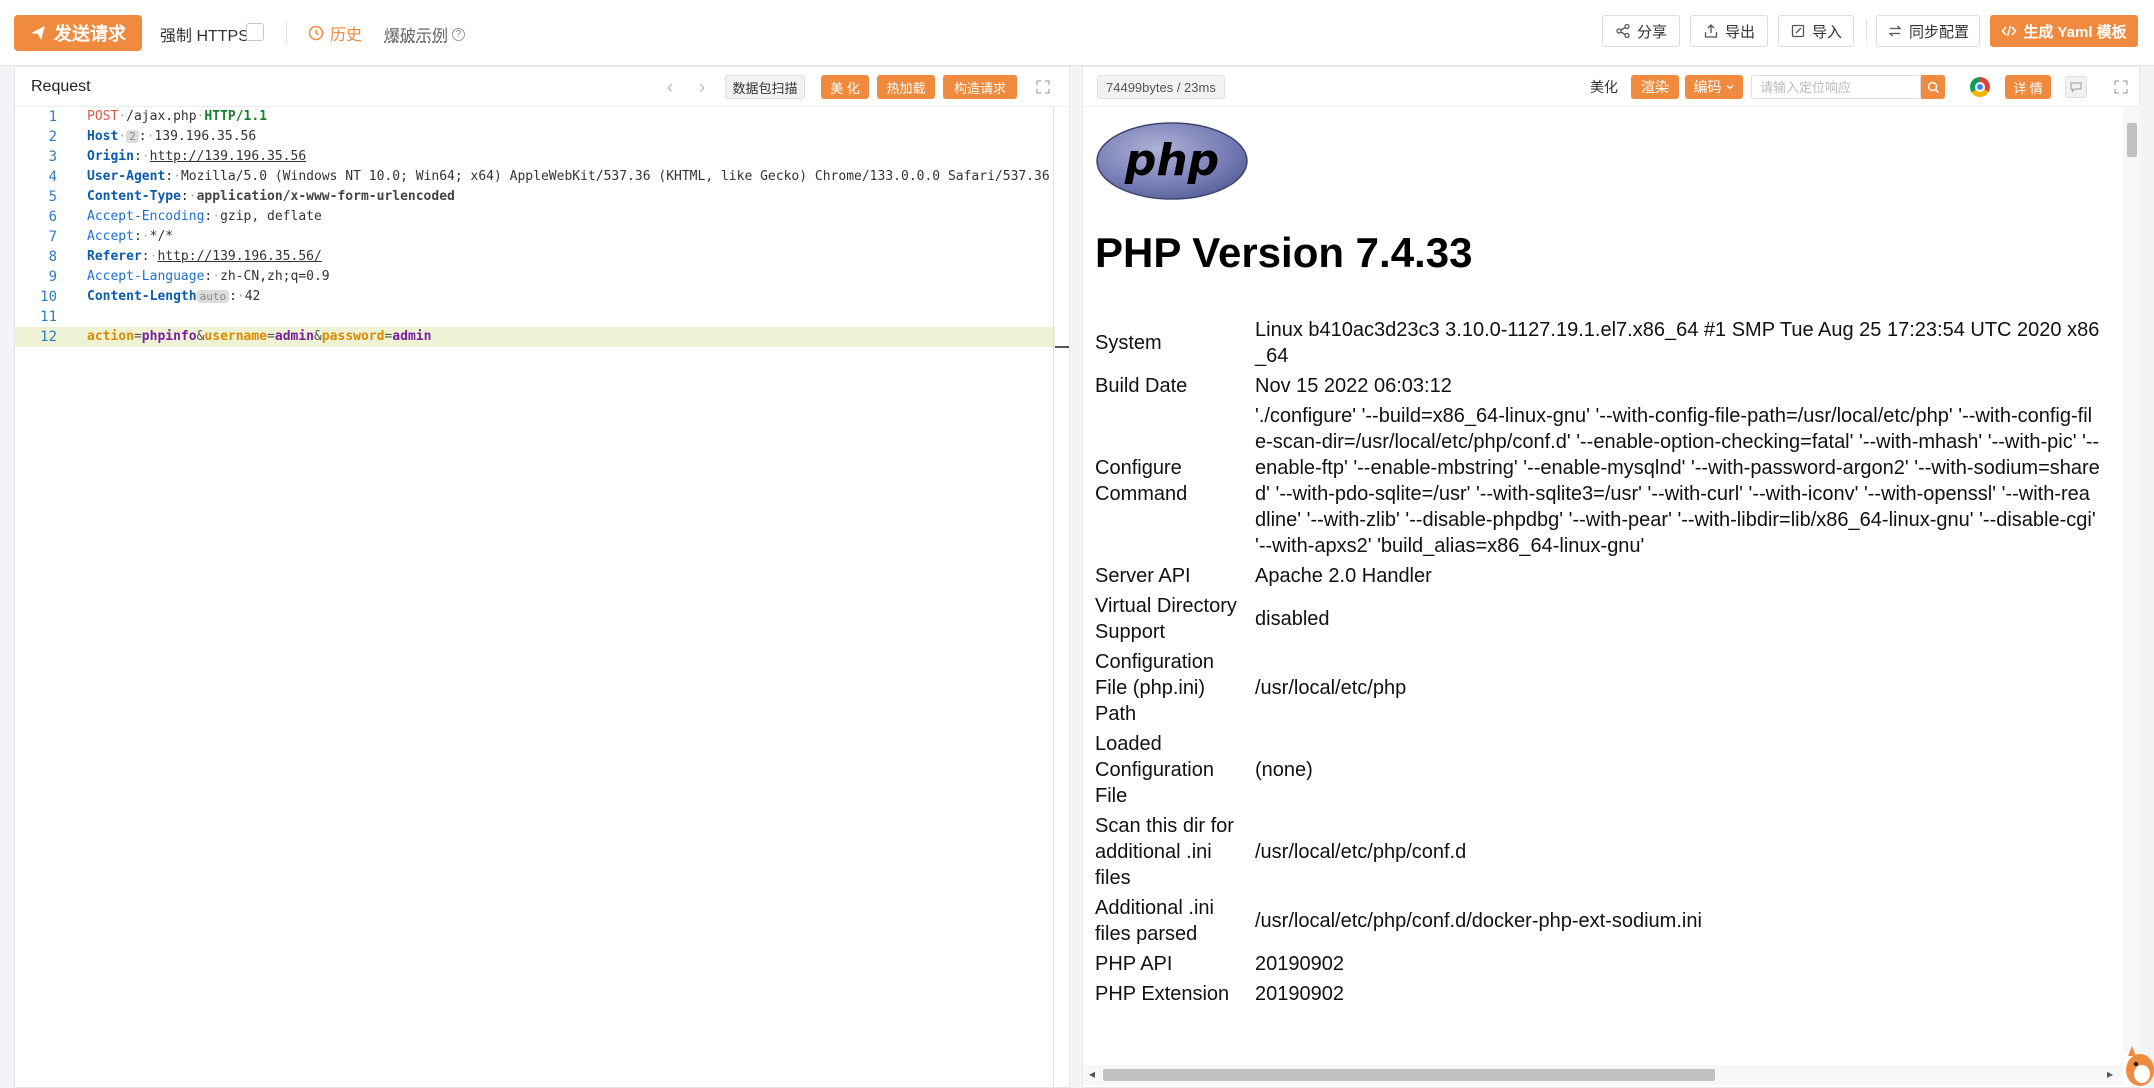 This screenshot has width=2154, height=1088. I want to click on hot-reload-button: 热加载, so click(906, 87).